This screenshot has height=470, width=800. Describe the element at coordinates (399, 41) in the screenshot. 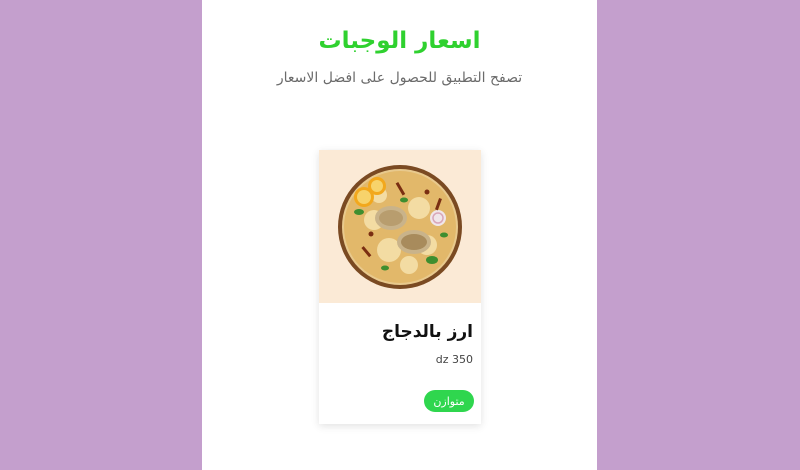

I see `page-title: اسعار الوجبات` at that location.